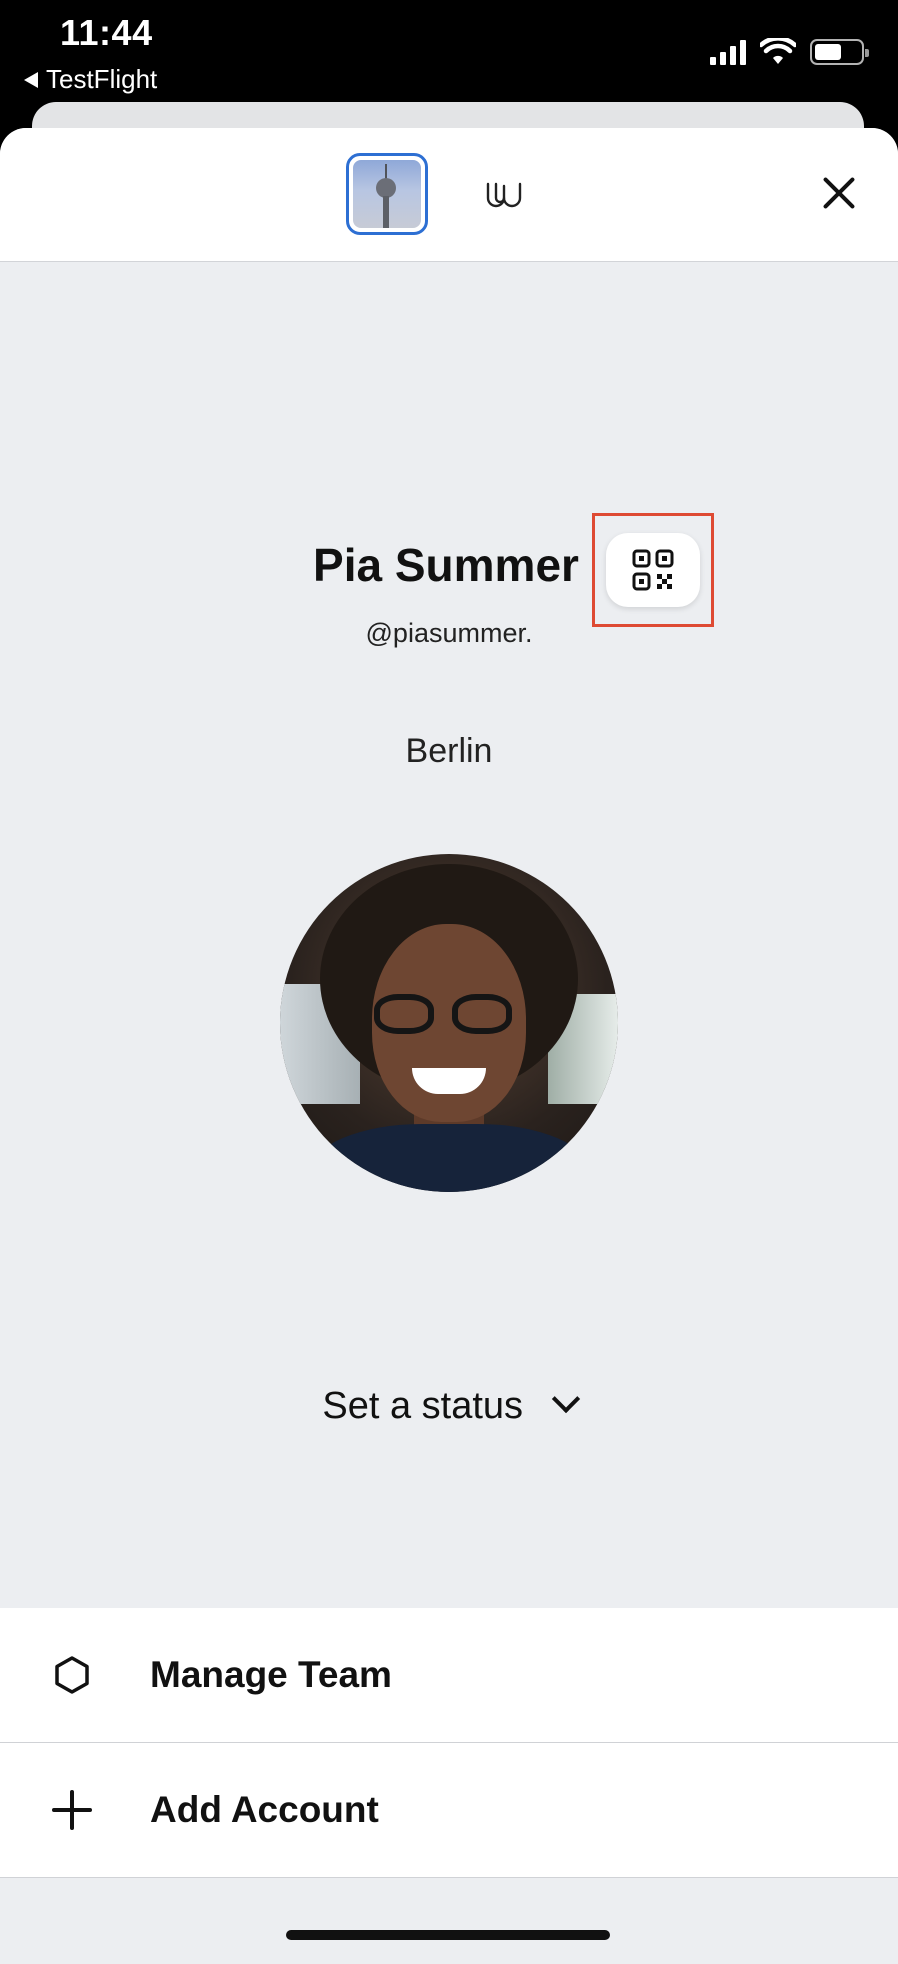  I want to click on menu-item-label: Add Account, so click(264, 1809).